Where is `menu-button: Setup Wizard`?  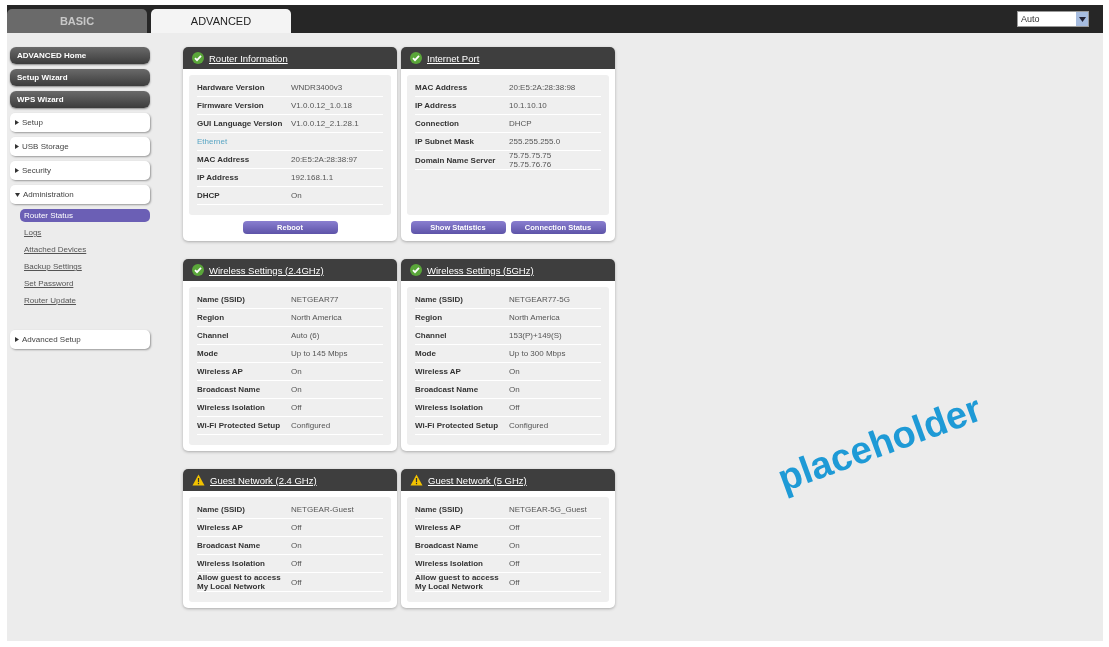
menu-button: Setup Wizard is located at coordinates (80, 77).